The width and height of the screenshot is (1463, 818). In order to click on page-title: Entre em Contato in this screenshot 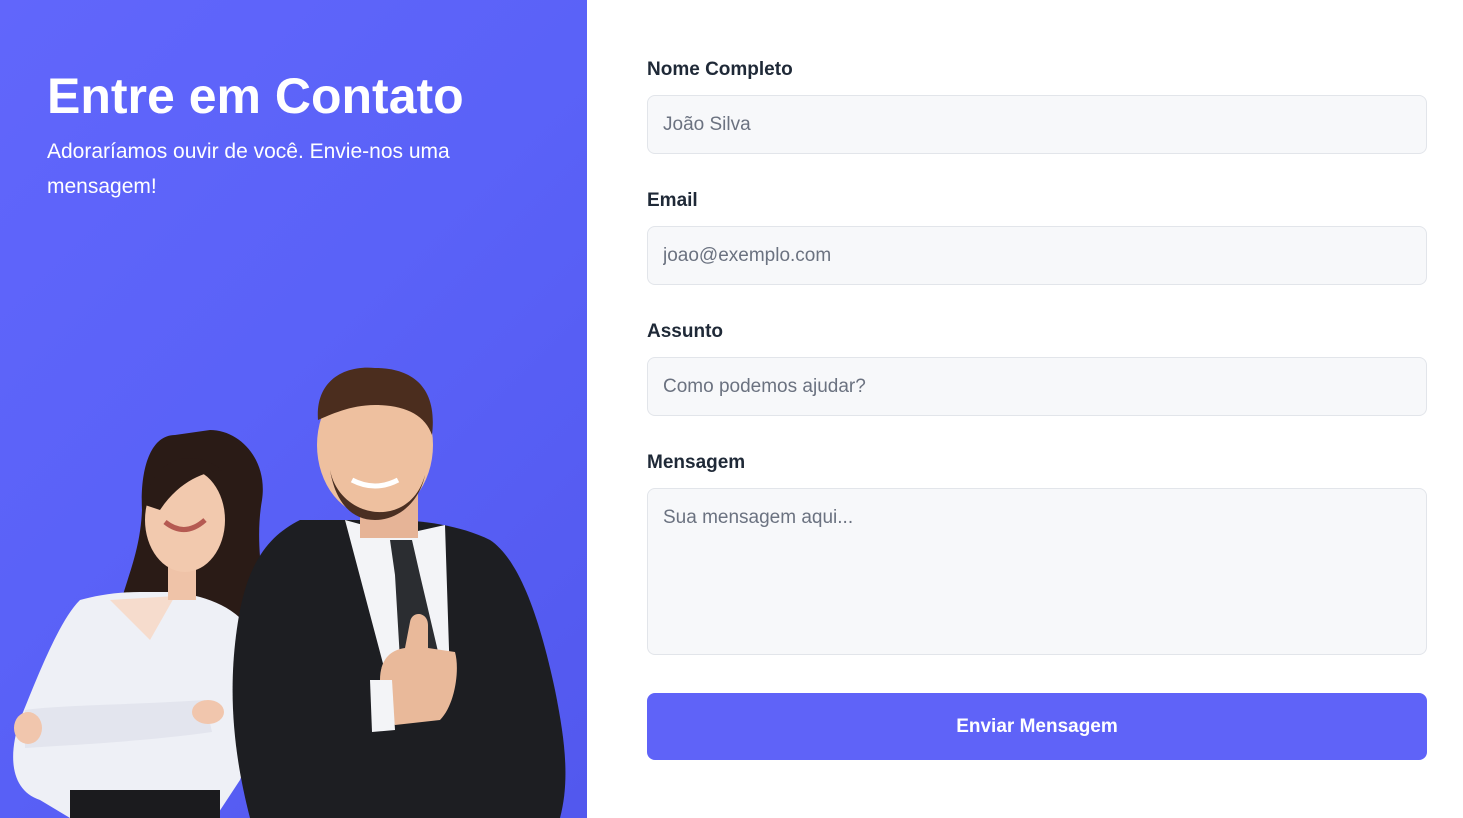, I will do `click(255, 96)`.